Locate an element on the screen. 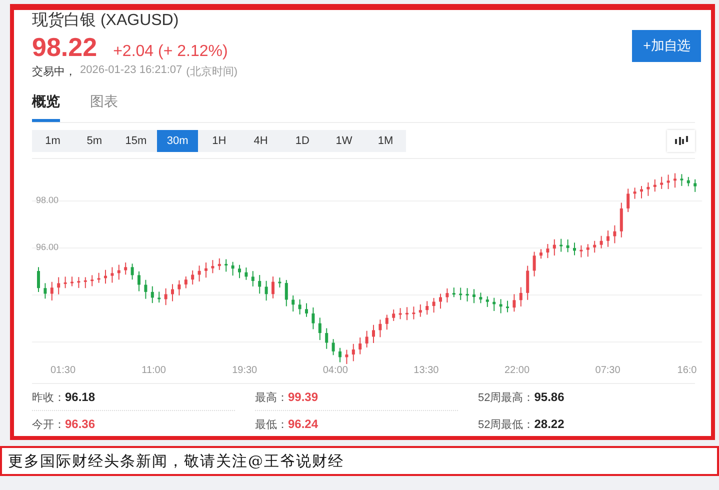 The width and height of the screenshot is (719, 490). price-change: +2.04 (+ 2.12%) is located at coordinates (170, 52).